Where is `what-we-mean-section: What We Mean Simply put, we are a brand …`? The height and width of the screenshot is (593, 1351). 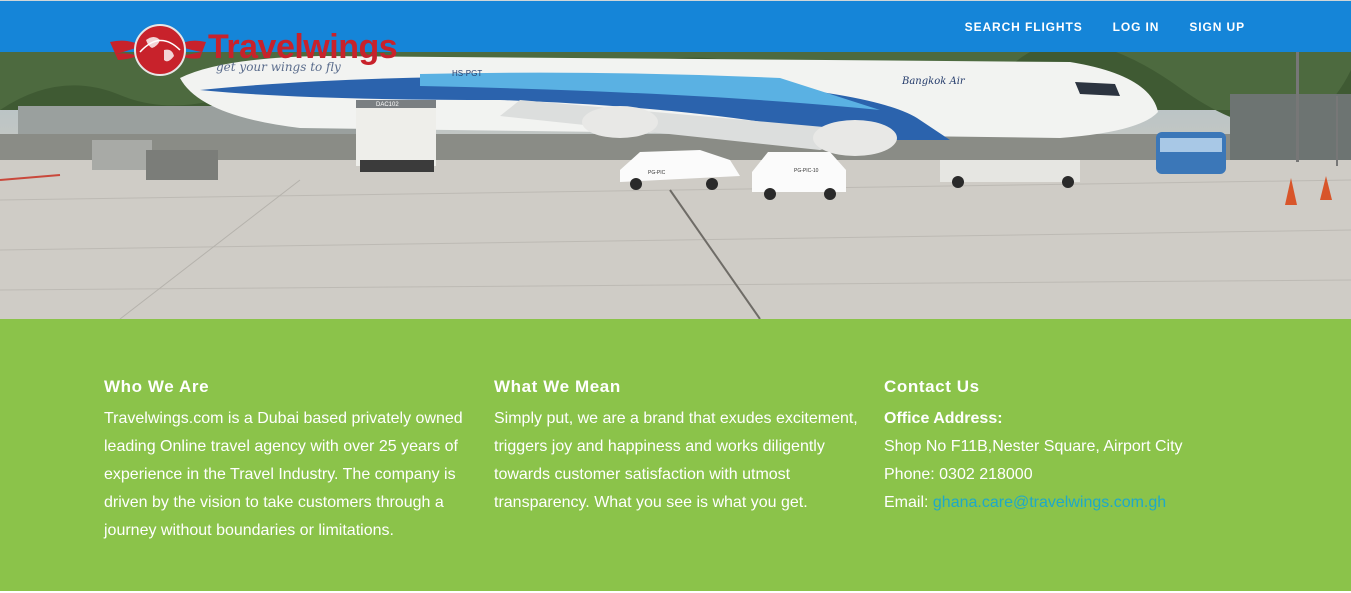
what-we-mean-section: What We Mean Simply put, we are a brand … is located at coordinates (680, 447).